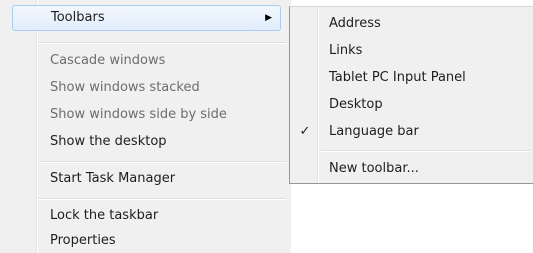  Describe the element at coordinates (411, 51) in the screenshot. I see `submenu-item-links: Links` at that location.